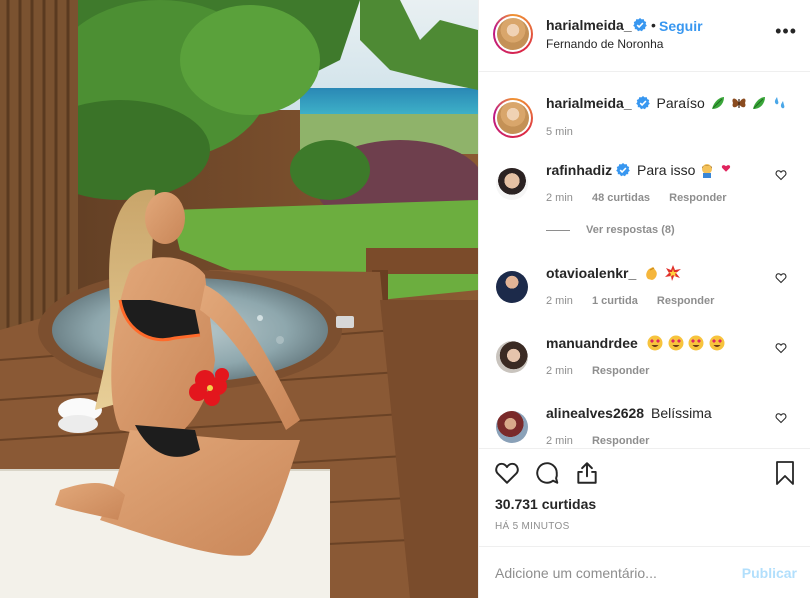 The image size is (810, 598). Describe the element at coordinates (547, 473) in the screenshot. I see `comment-icon` at that location.